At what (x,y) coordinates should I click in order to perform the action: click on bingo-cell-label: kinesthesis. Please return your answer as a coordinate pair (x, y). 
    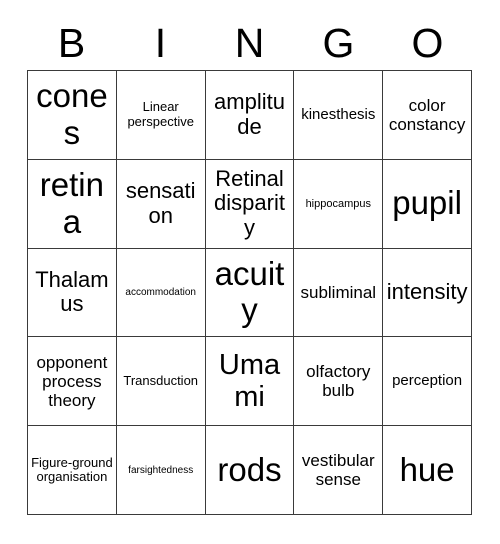
    Looking at the image, I should click on (338, 114).